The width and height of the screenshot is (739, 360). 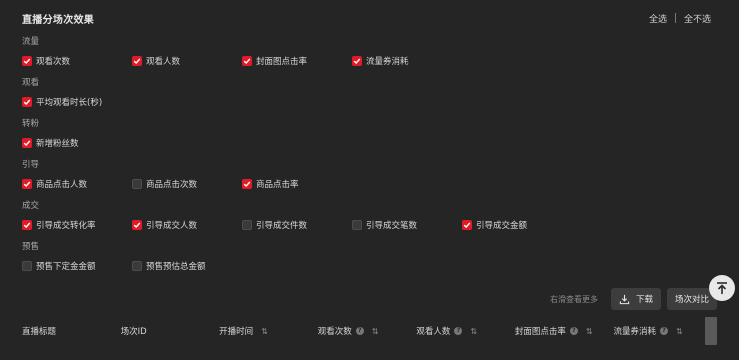 What do you see at coordinates (277, 185) in the screenshot?
I see `checkbox-label: 商品点击率` at bounding box center [277, 185].